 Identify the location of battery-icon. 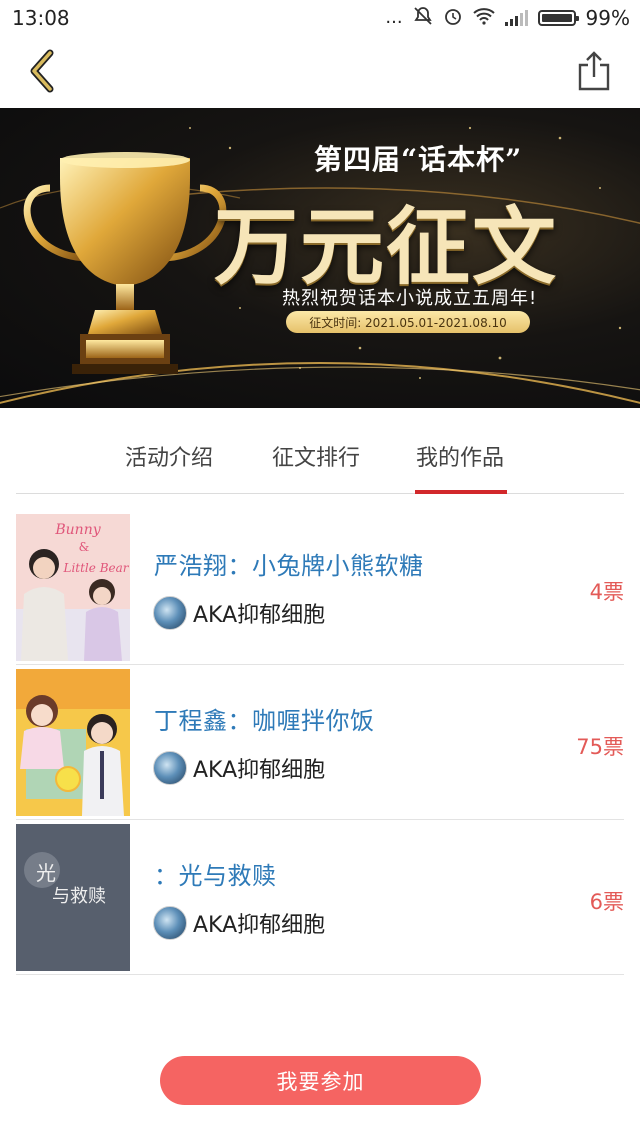
(558, 18).